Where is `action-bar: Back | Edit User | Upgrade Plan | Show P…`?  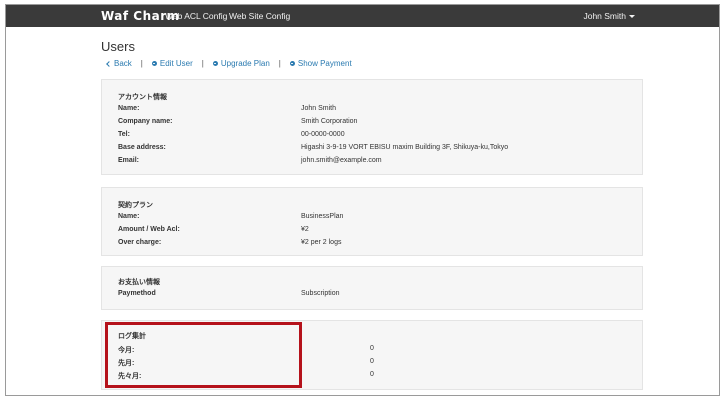
action-bar: Back | Edit User | Upgrade Plan | Show P… is located at coordinates (229, 63).